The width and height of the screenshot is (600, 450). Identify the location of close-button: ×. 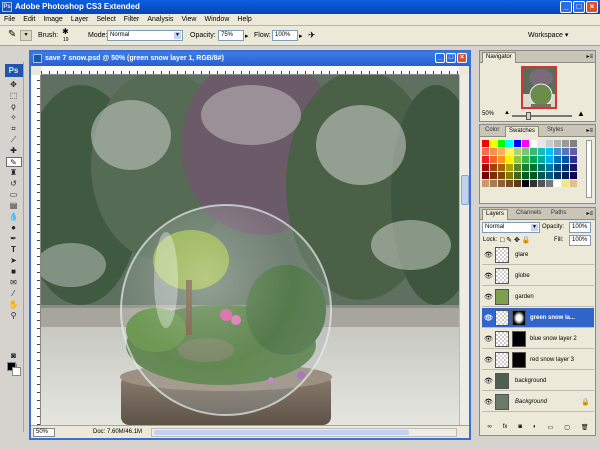
(592, 7).